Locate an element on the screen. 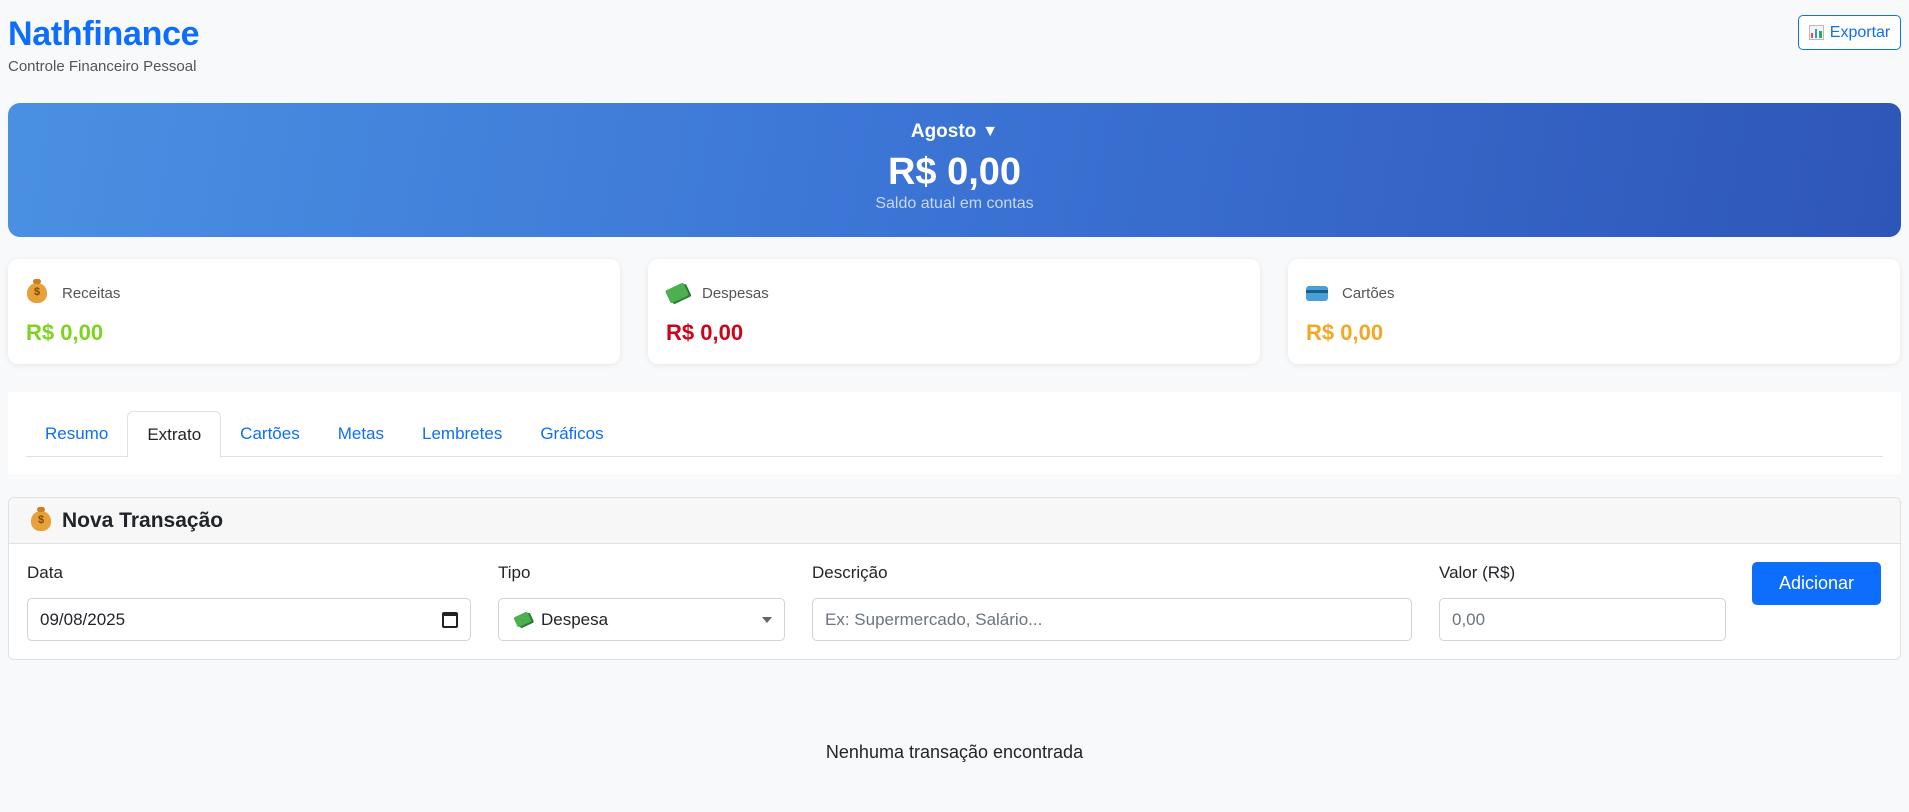 Image resolution: width=1909 pixels, height=812 pixels. date-value: 09/08/2025 is located at coordinates (83, 619).